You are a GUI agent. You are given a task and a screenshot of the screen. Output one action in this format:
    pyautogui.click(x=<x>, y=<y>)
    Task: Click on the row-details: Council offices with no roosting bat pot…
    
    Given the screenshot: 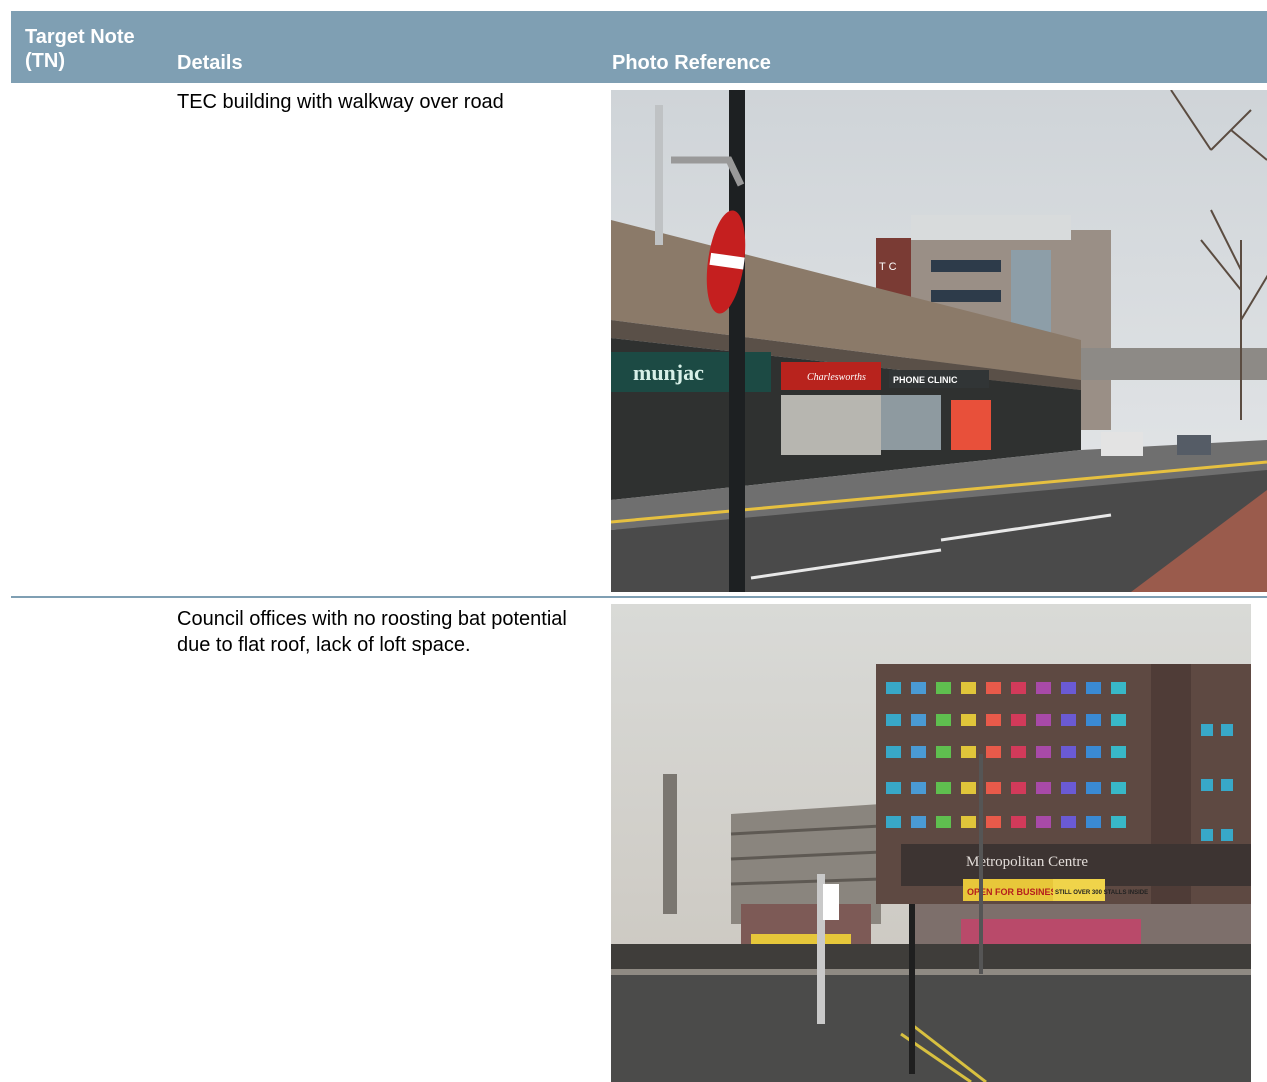 What is the action you would take?
    pyautogui.click(x=372, y=632)
    